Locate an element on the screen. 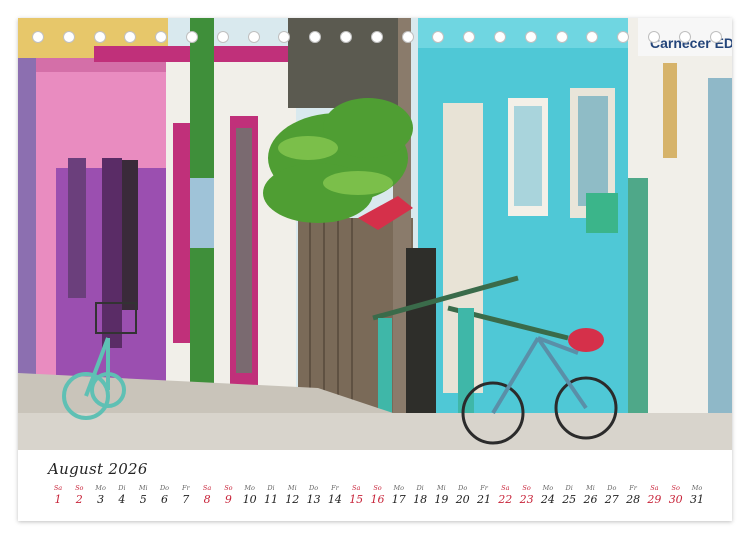 This screenshot has width=750, height=539. day-number: 25 is located at coordinates (569, 499).